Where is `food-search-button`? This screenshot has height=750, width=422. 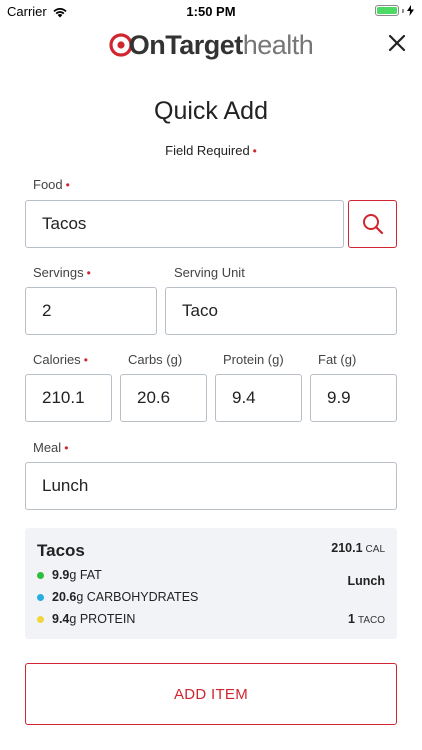 food-search-button is located at coordinates (372, 224).